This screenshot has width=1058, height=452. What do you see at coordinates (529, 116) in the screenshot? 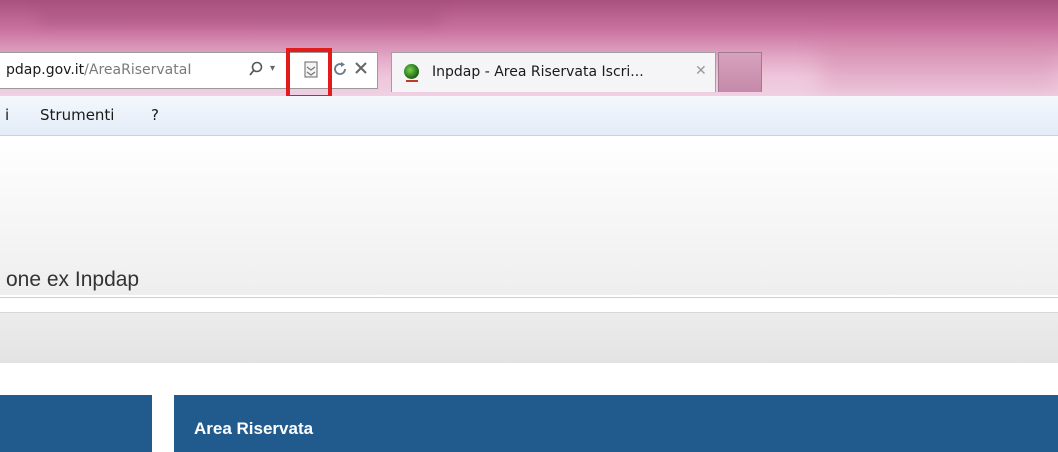
I see `menu-bar: i Strumenti ?` at bounding box center [529, 116].